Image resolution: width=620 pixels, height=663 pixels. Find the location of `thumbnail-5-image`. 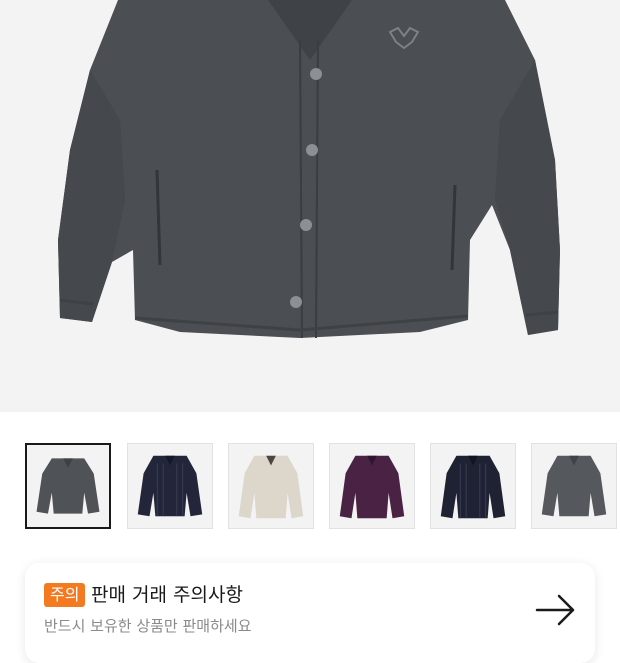

thumbnail-5-image is located at coordinates (574, 486).